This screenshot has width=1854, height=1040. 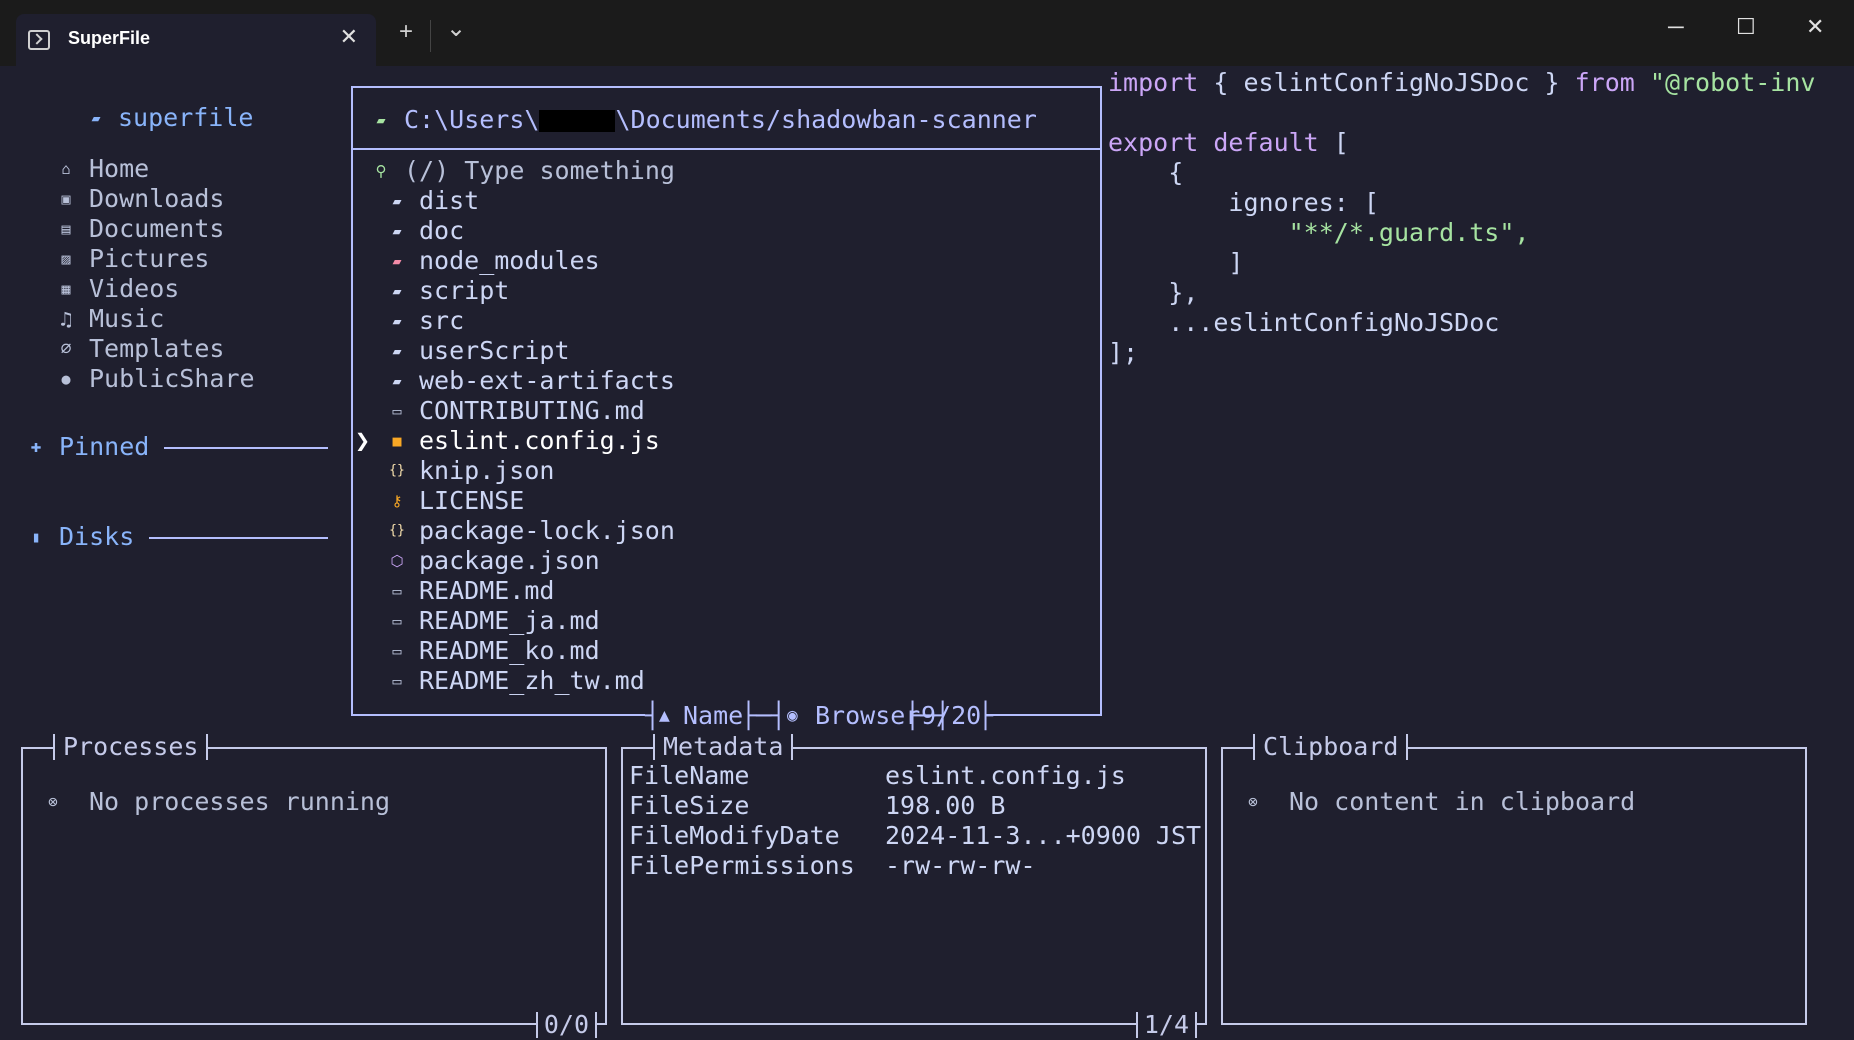 I want to click on file-name: README_ja.md, so click(x=509, y=620).